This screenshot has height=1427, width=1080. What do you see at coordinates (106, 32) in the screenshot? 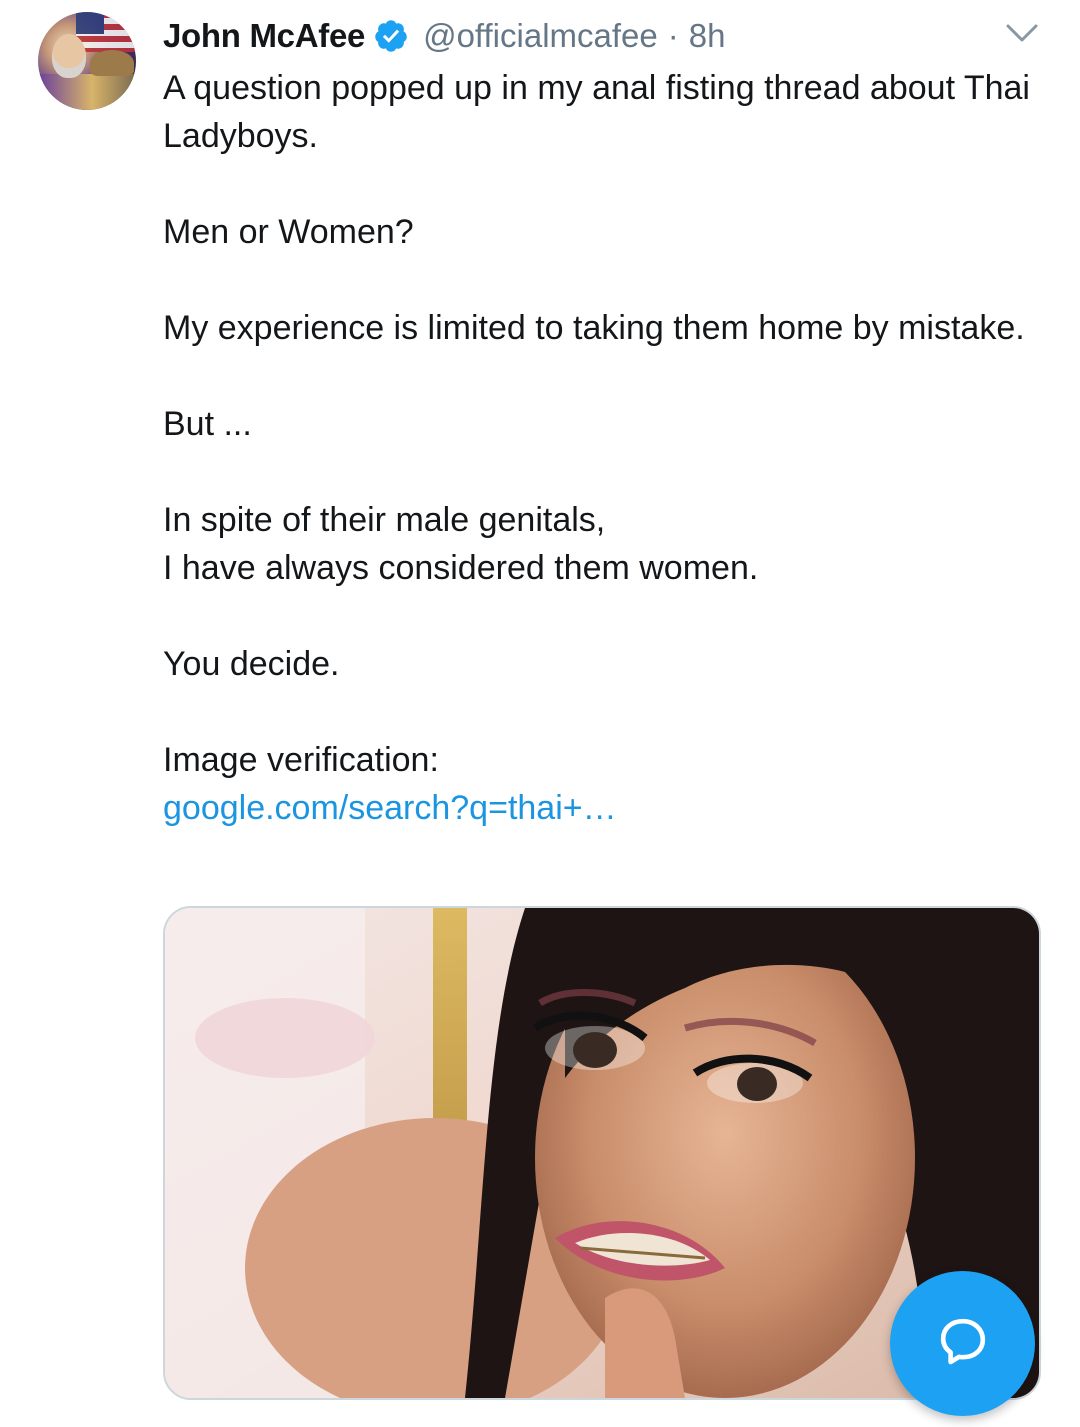
I see `avatar-flag` at bounding box center [106, 32].